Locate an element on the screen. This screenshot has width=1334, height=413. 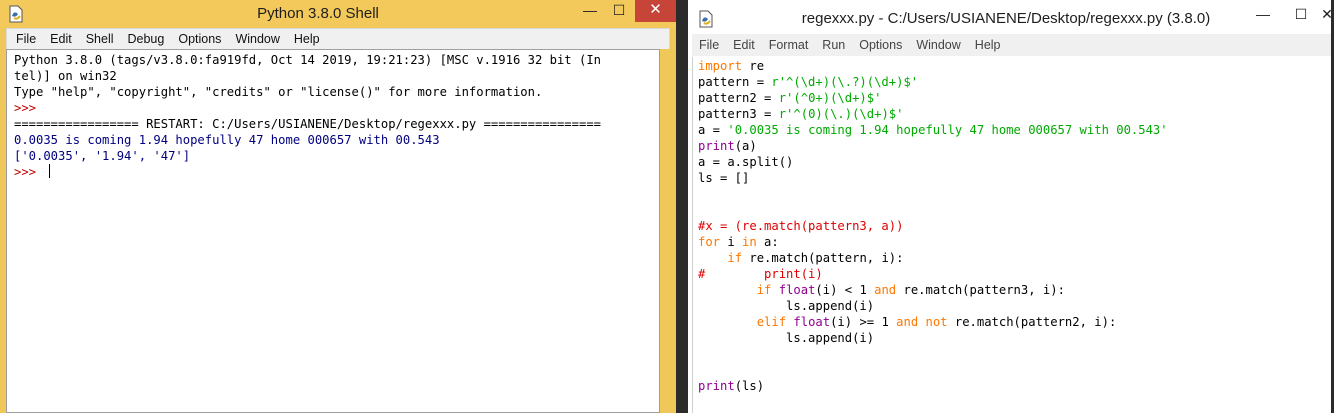
code-text: (a) is located at coordinates (745, 146).